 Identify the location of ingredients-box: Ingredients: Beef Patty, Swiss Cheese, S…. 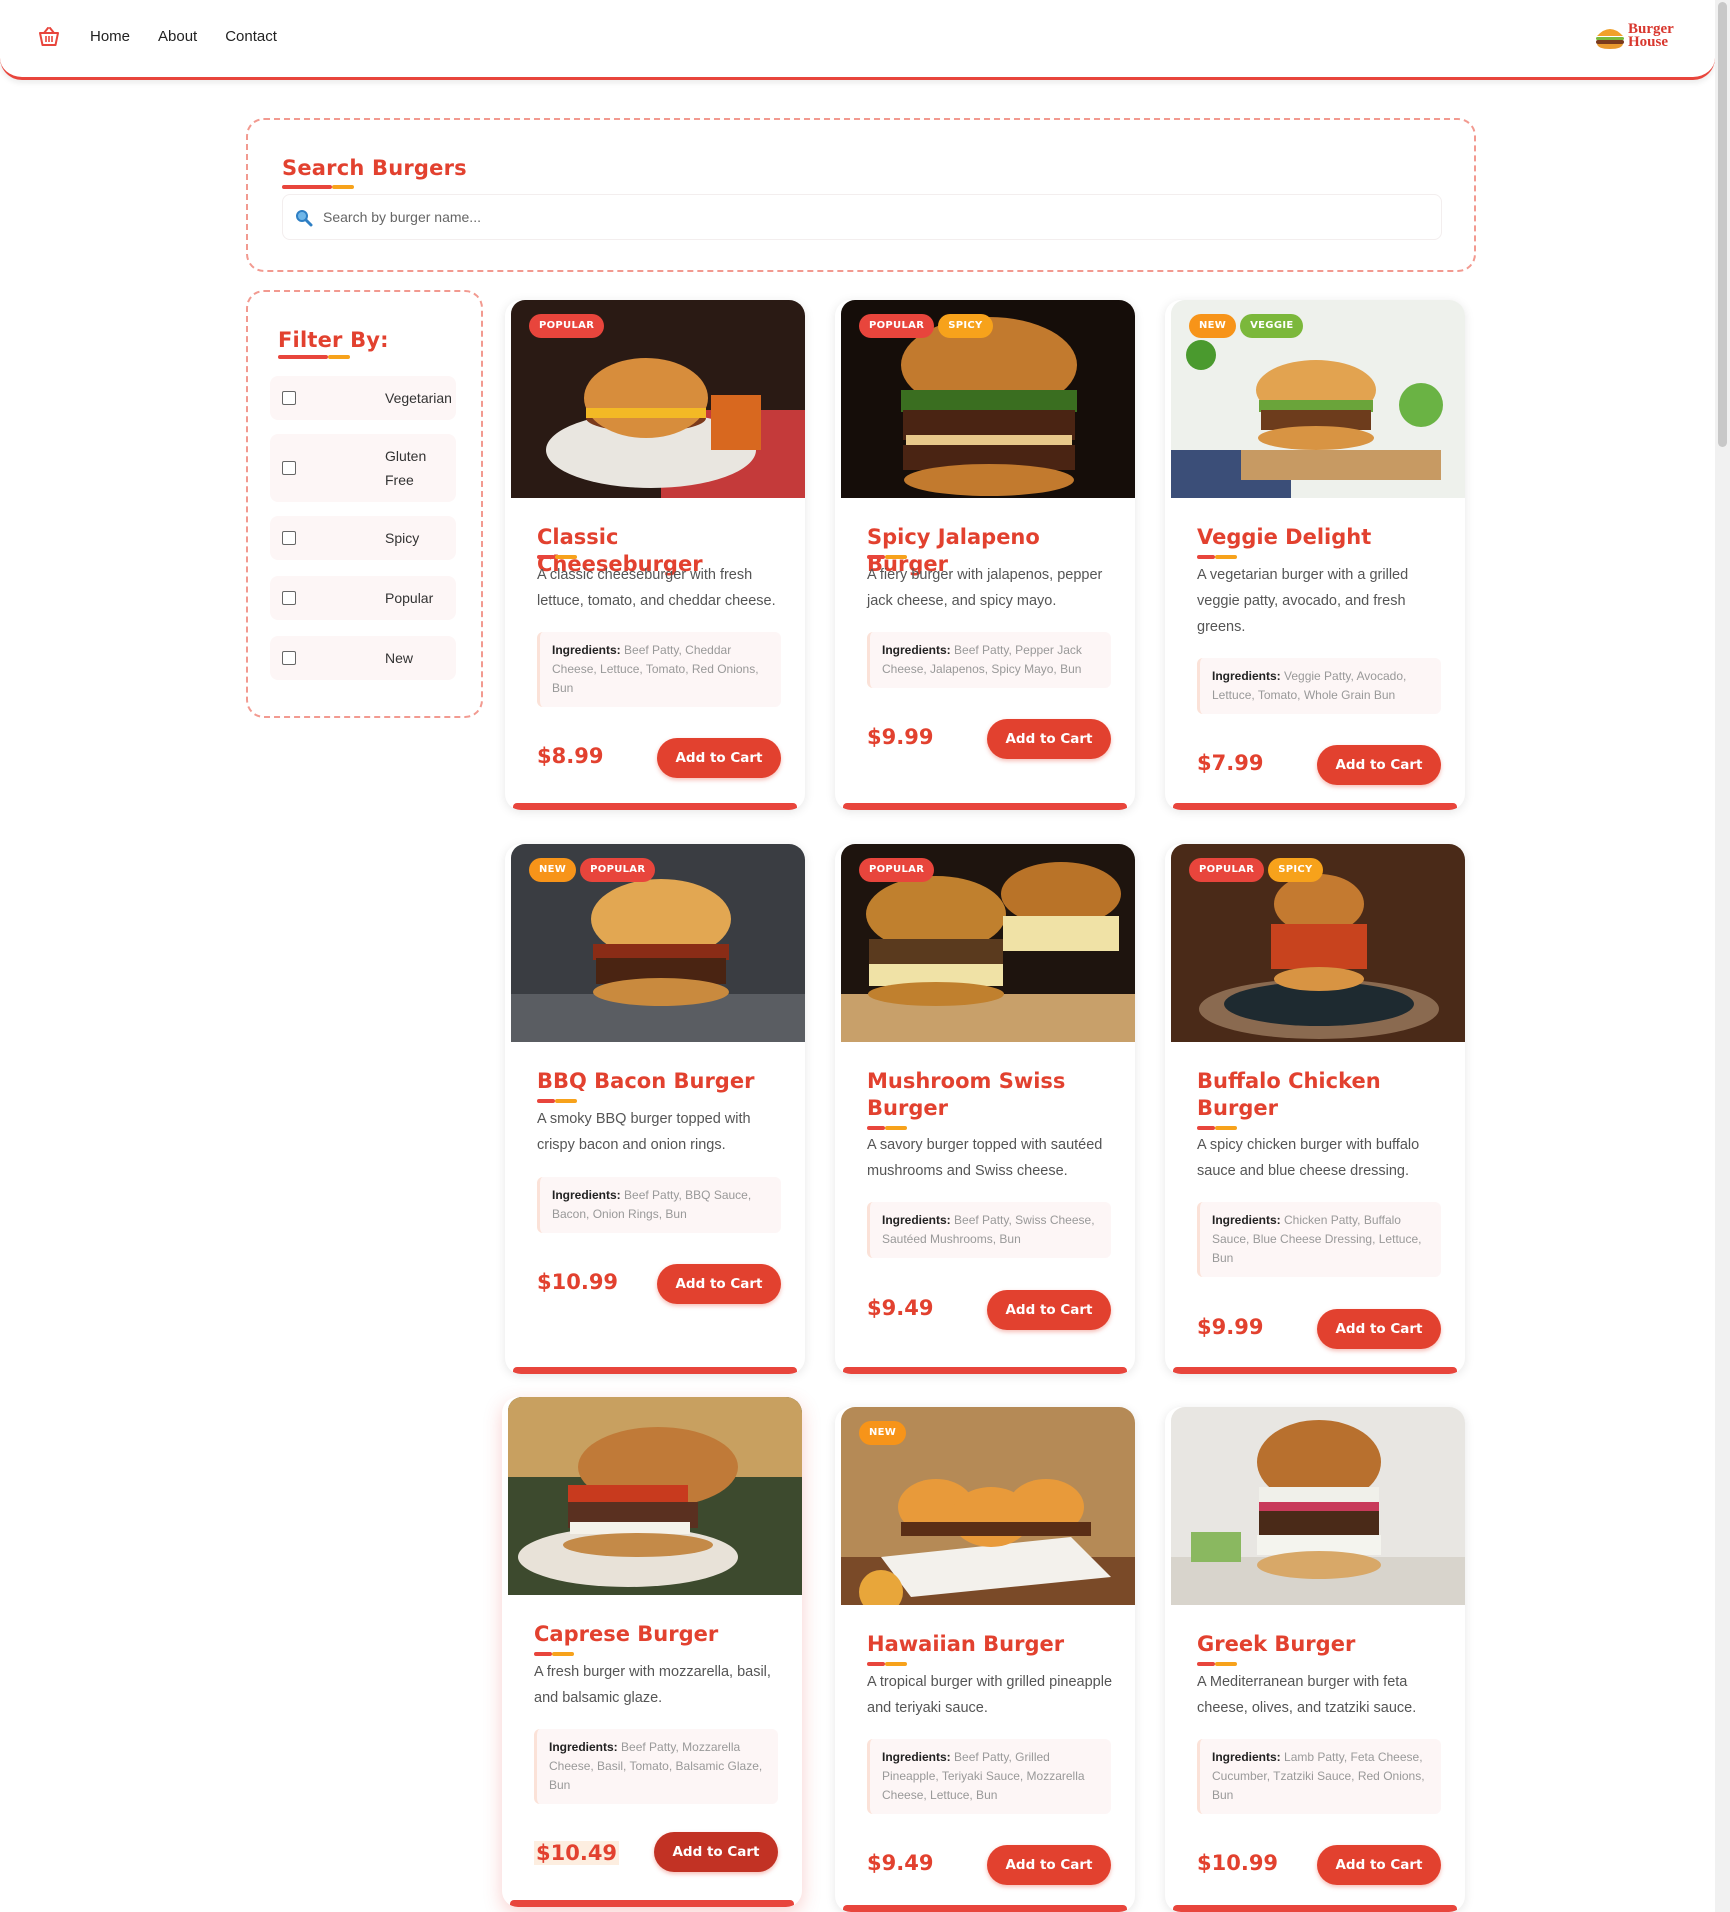
(989, 1230).